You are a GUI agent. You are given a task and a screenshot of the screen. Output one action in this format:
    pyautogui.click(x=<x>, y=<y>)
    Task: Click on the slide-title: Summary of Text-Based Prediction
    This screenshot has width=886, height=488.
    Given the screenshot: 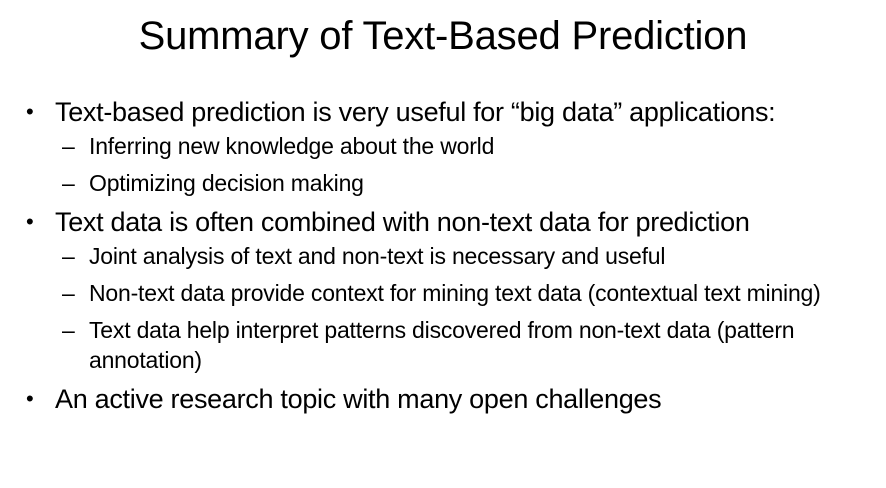 What is the action you would take?
    pyautogui.click(x=443, y=36)
    